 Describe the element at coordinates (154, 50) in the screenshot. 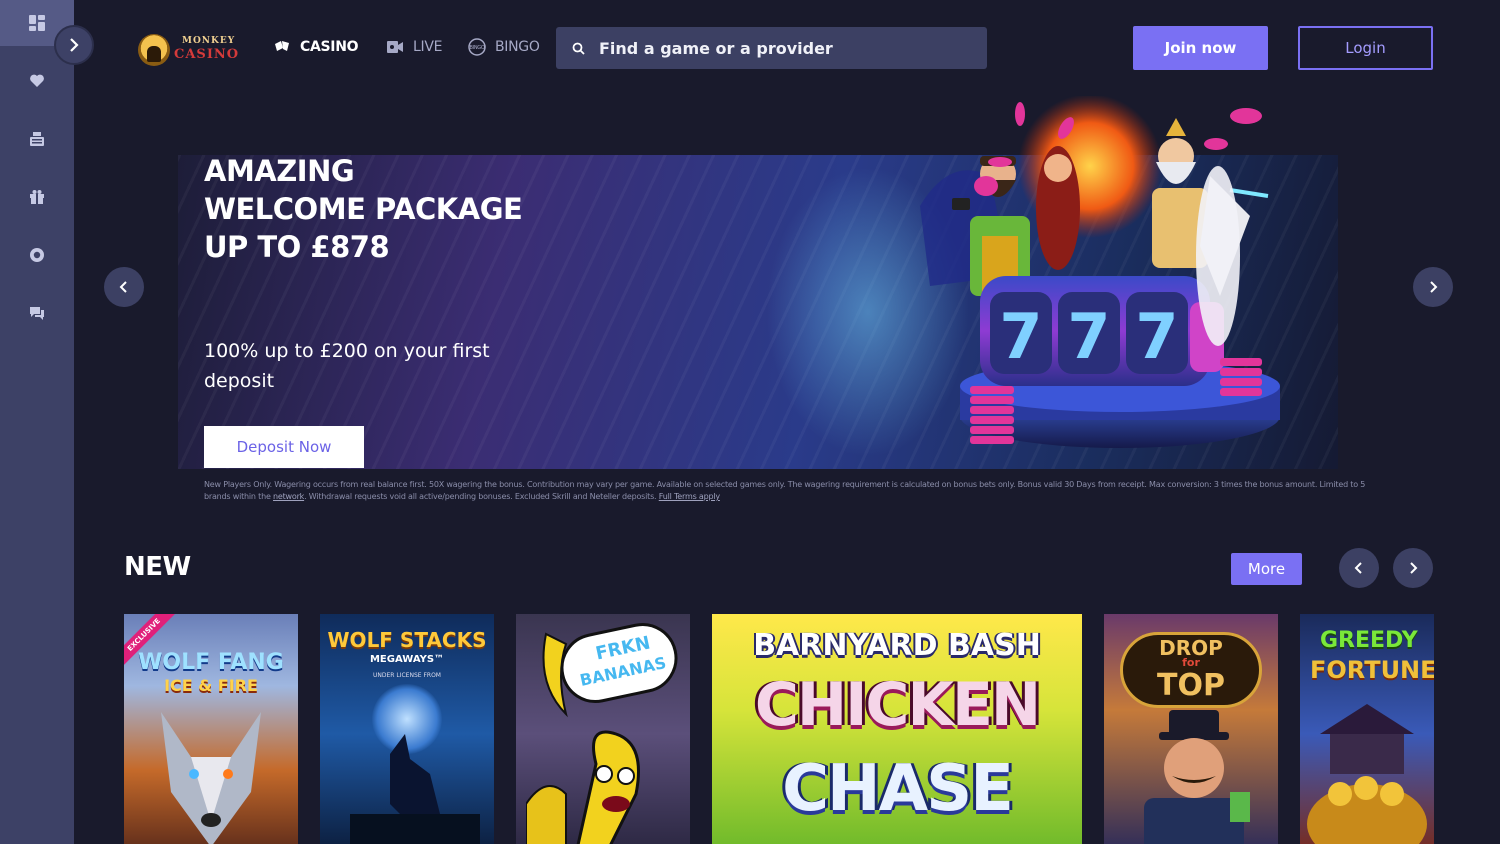

I see `monkey-logo-icon` at that location.